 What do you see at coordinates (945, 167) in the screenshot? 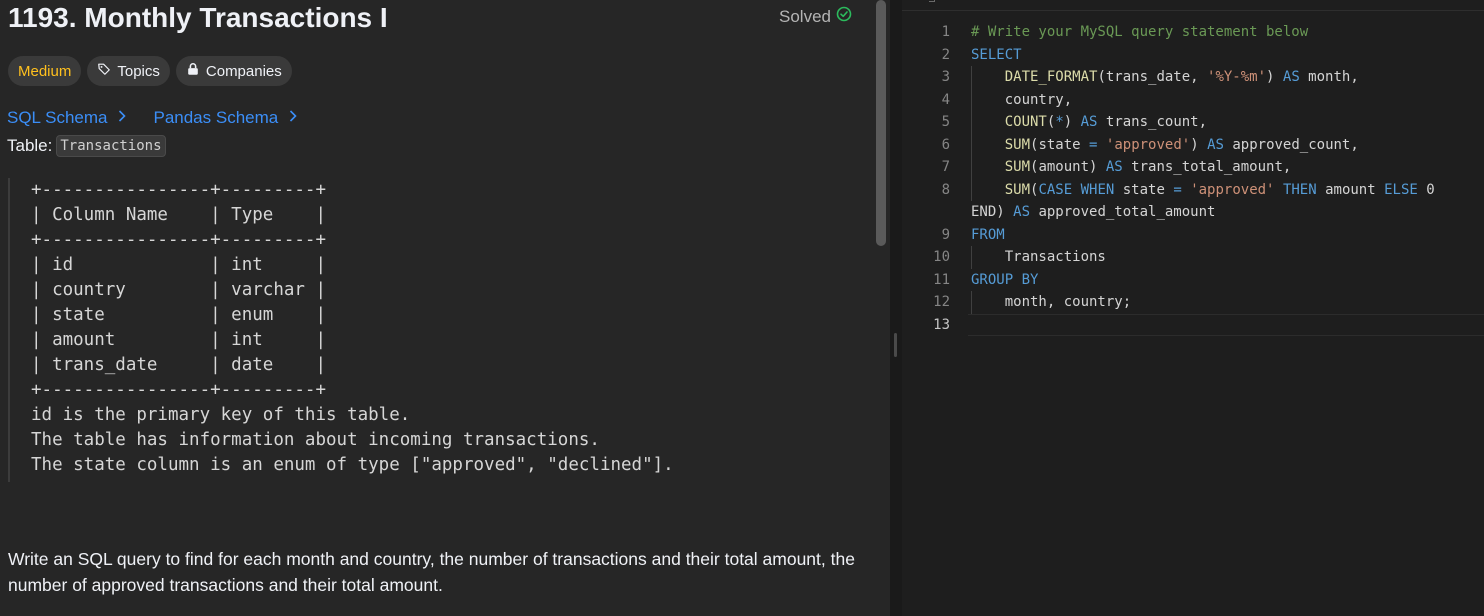
I see `line-number: 7` at bounding box center [945, 167].